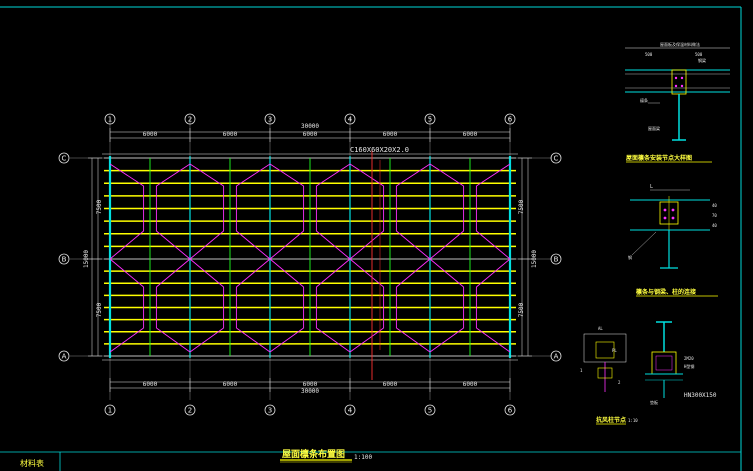 Image resolution: width=753 pixels, height=471 pixels. I want to click on axis-bubble-top: 1, so click(110, 120).